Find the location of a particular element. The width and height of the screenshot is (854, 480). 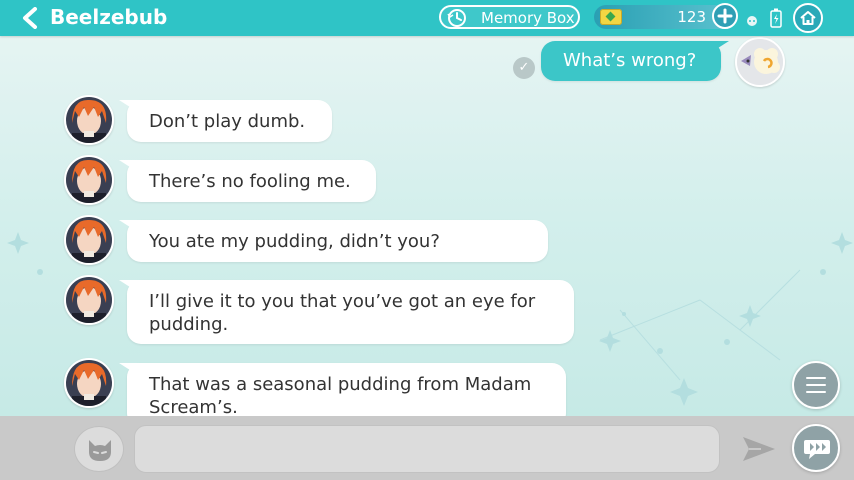

memory-box-button: Memory Box is located at coordinates (509, 17).